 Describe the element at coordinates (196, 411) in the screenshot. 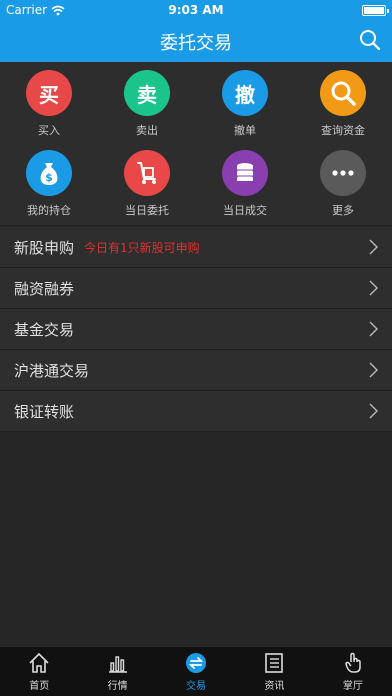

I see `menu-item-bank-transfer: 银证转账` at that location.